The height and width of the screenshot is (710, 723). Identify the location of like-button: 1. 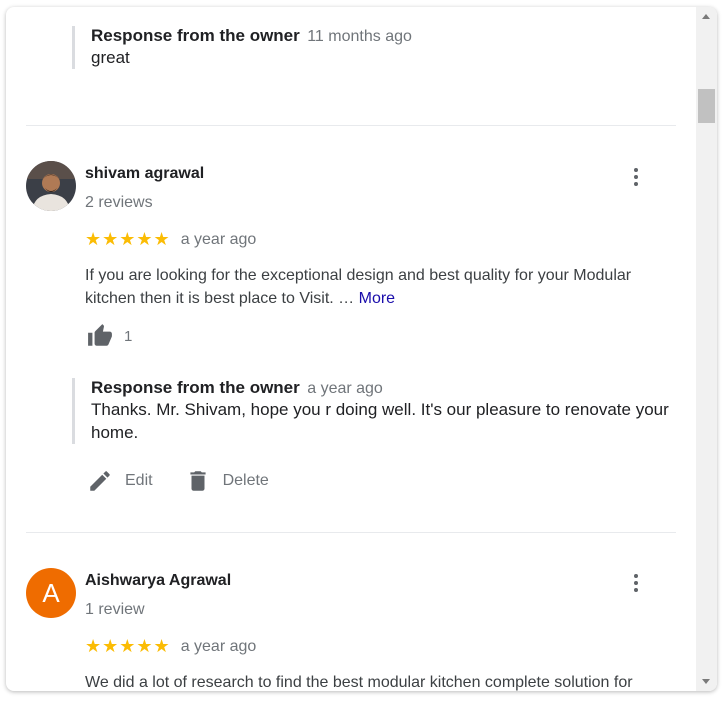
(108, 336).